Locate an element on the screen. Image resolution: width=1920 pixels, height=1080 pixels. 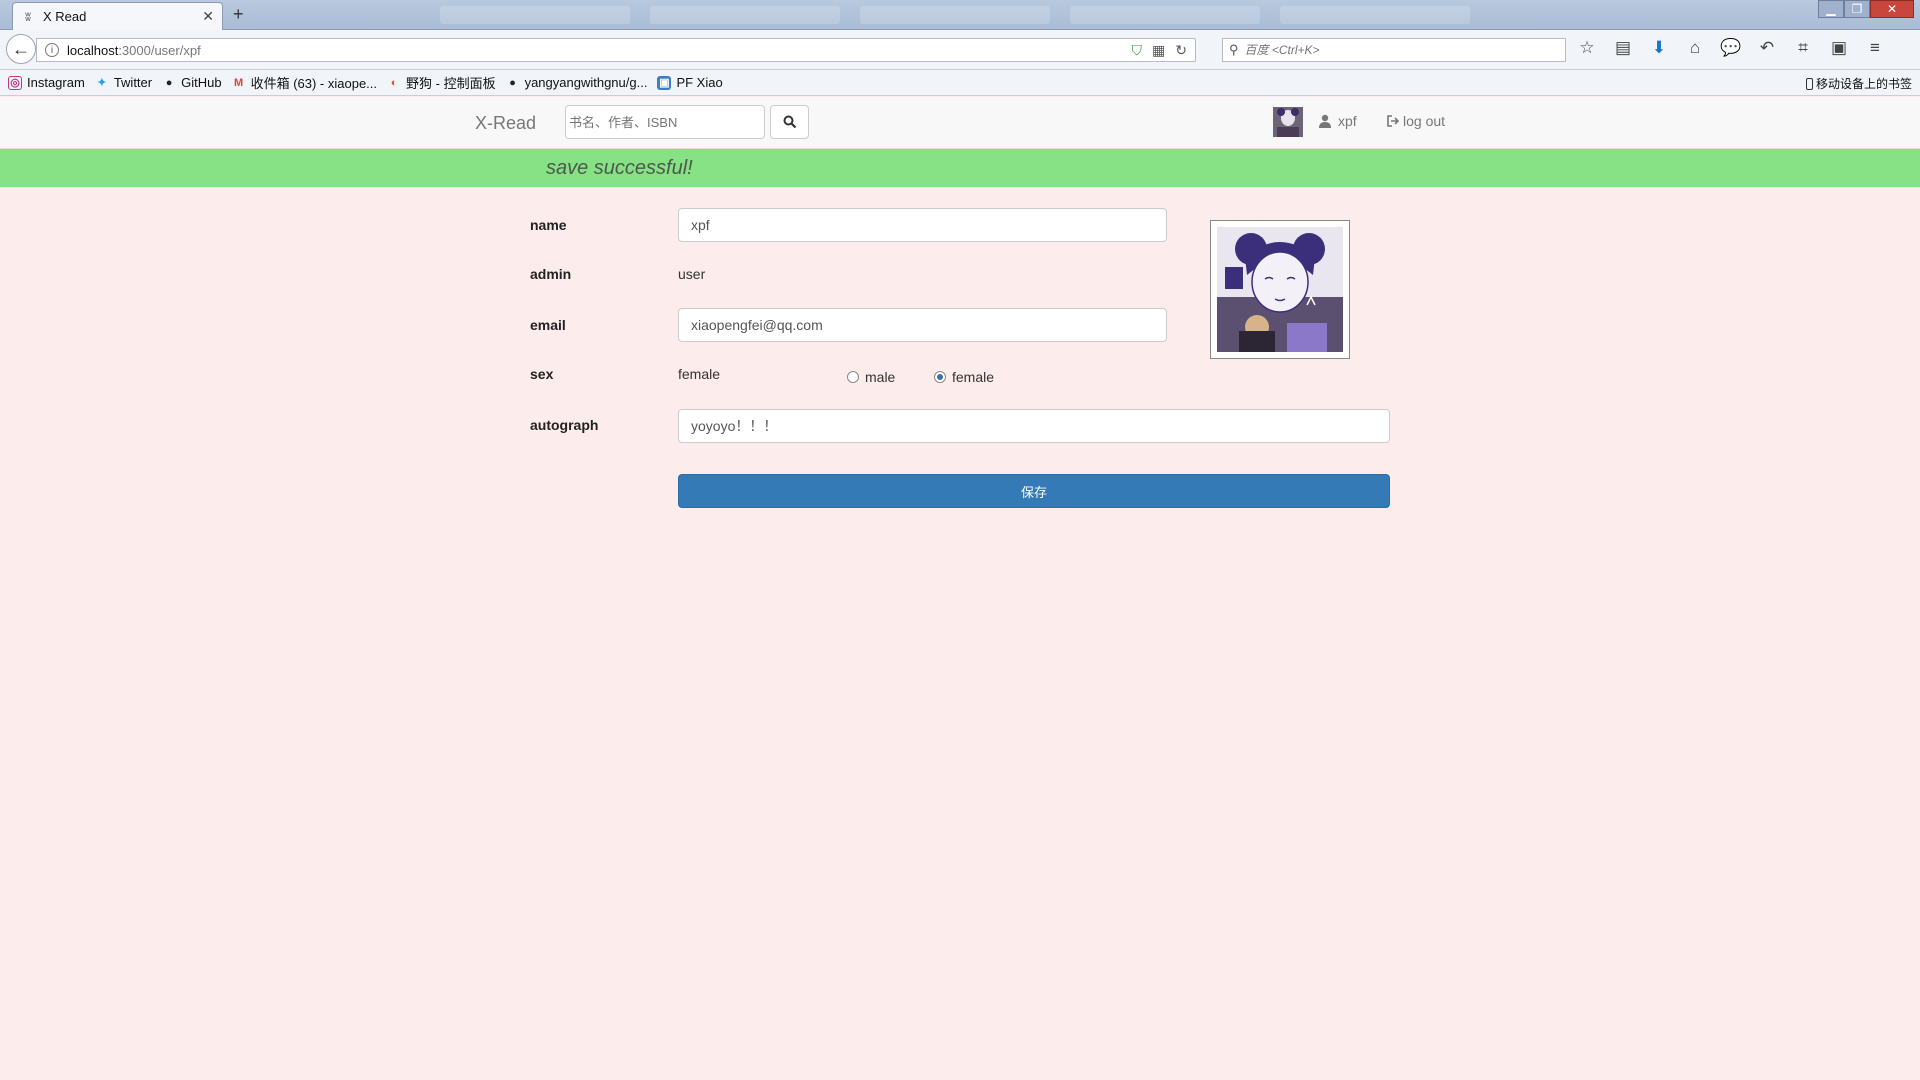
bookmark-wilddog: ◐ 野狗 - 控制面板 is located at coordinates (441, 82).